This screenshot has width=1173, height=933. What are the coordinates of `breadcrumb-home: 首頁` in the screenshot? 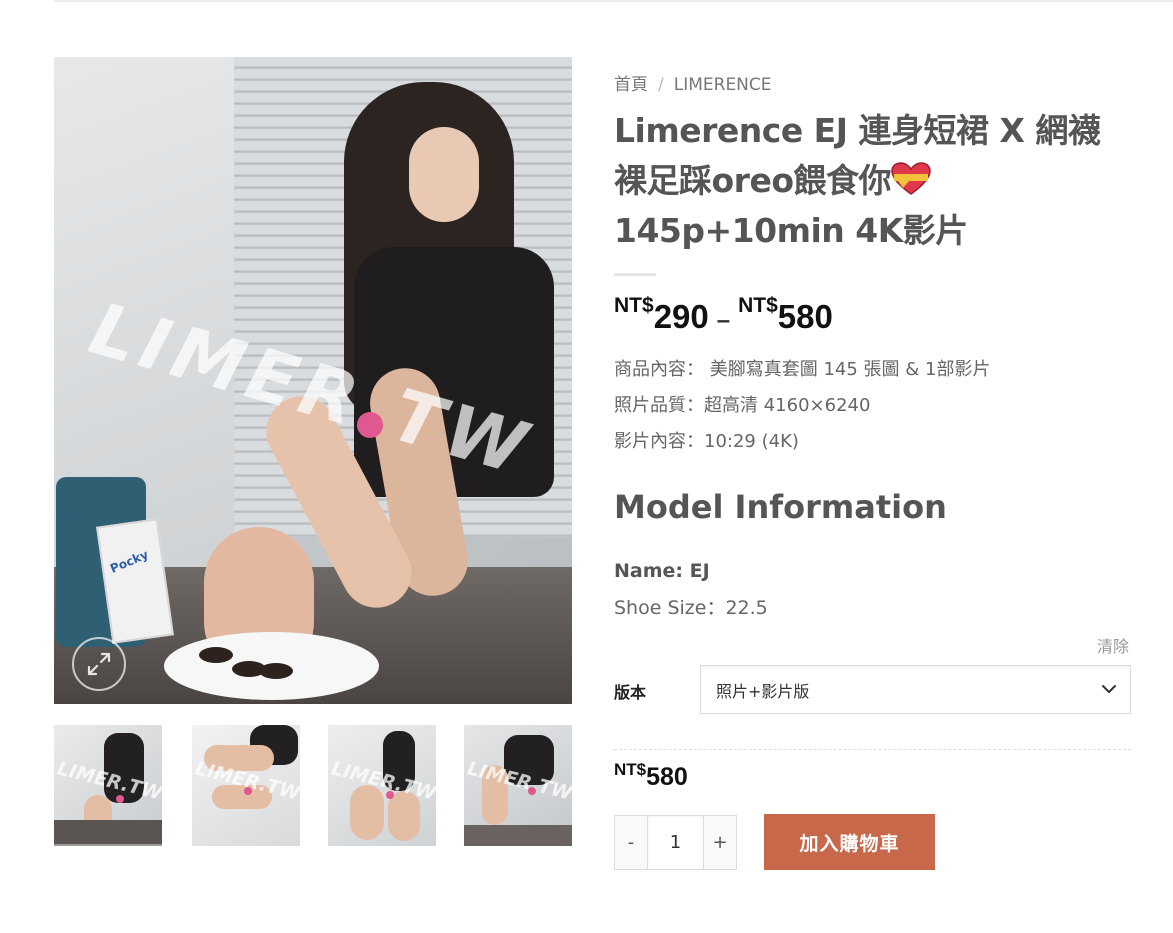 It's located at (631, 85).